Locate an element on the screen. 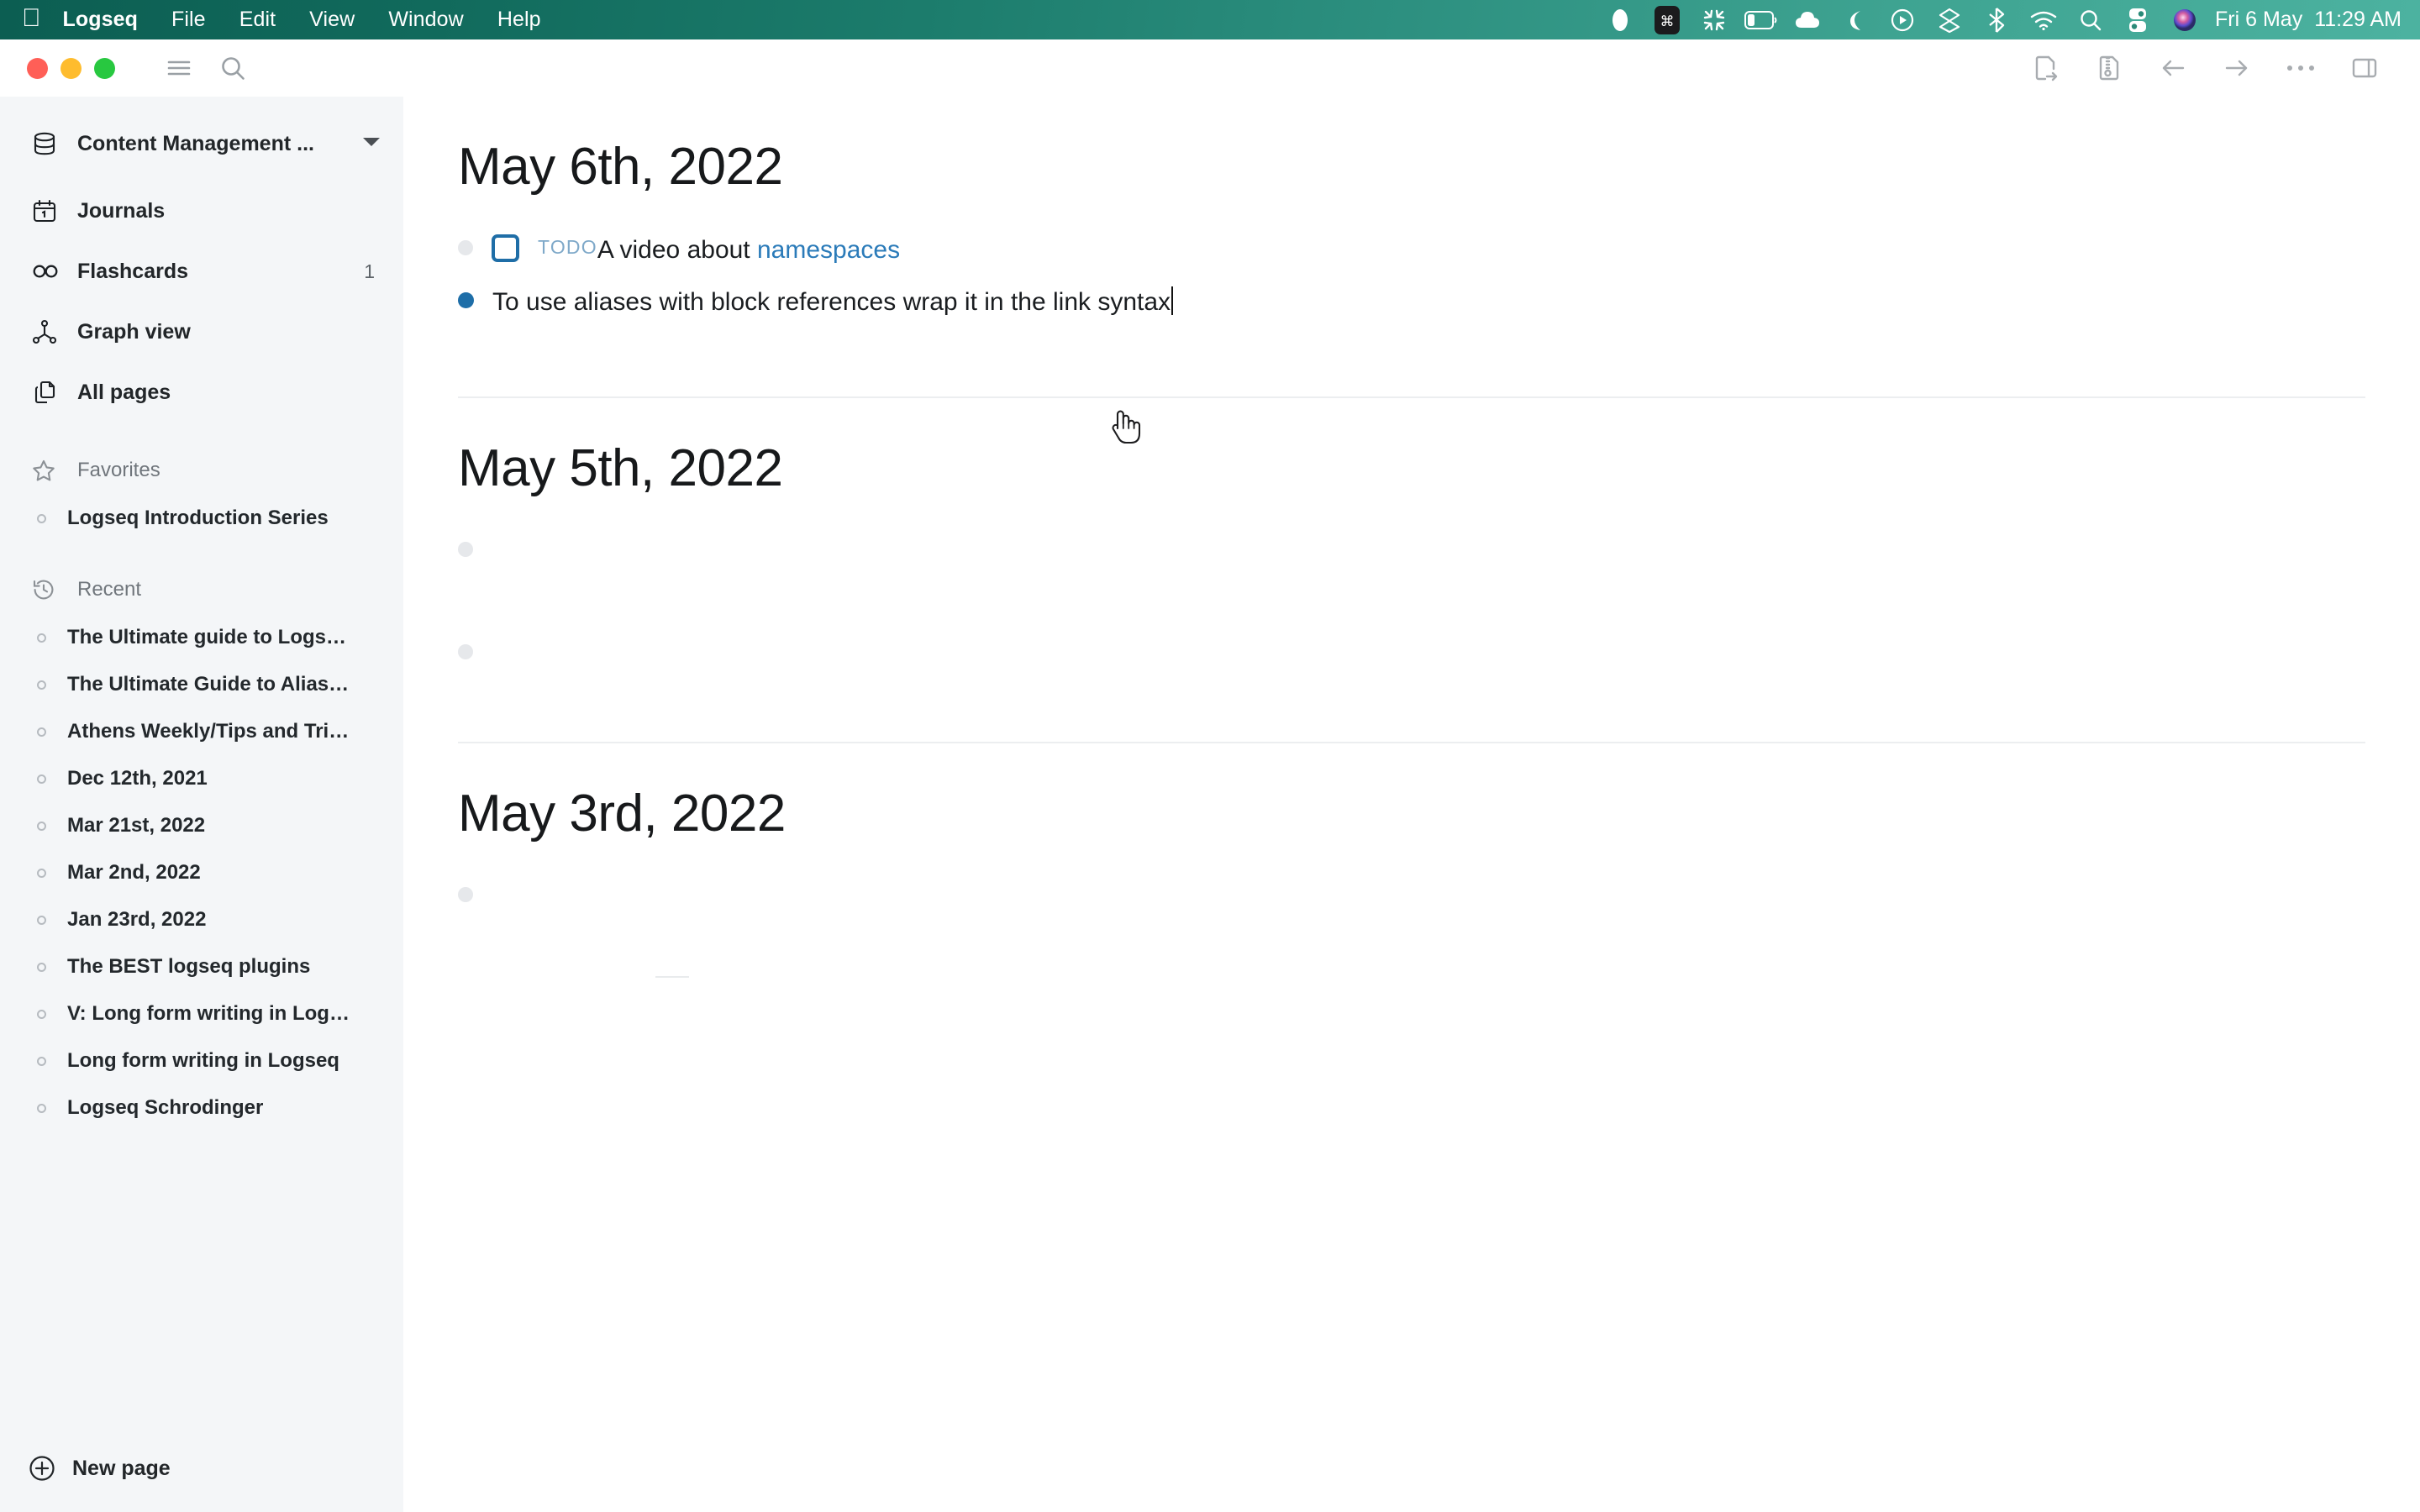 This screenshot has width=2420, height=1512. recent-header: Recent is located at coordinates (202, 589).